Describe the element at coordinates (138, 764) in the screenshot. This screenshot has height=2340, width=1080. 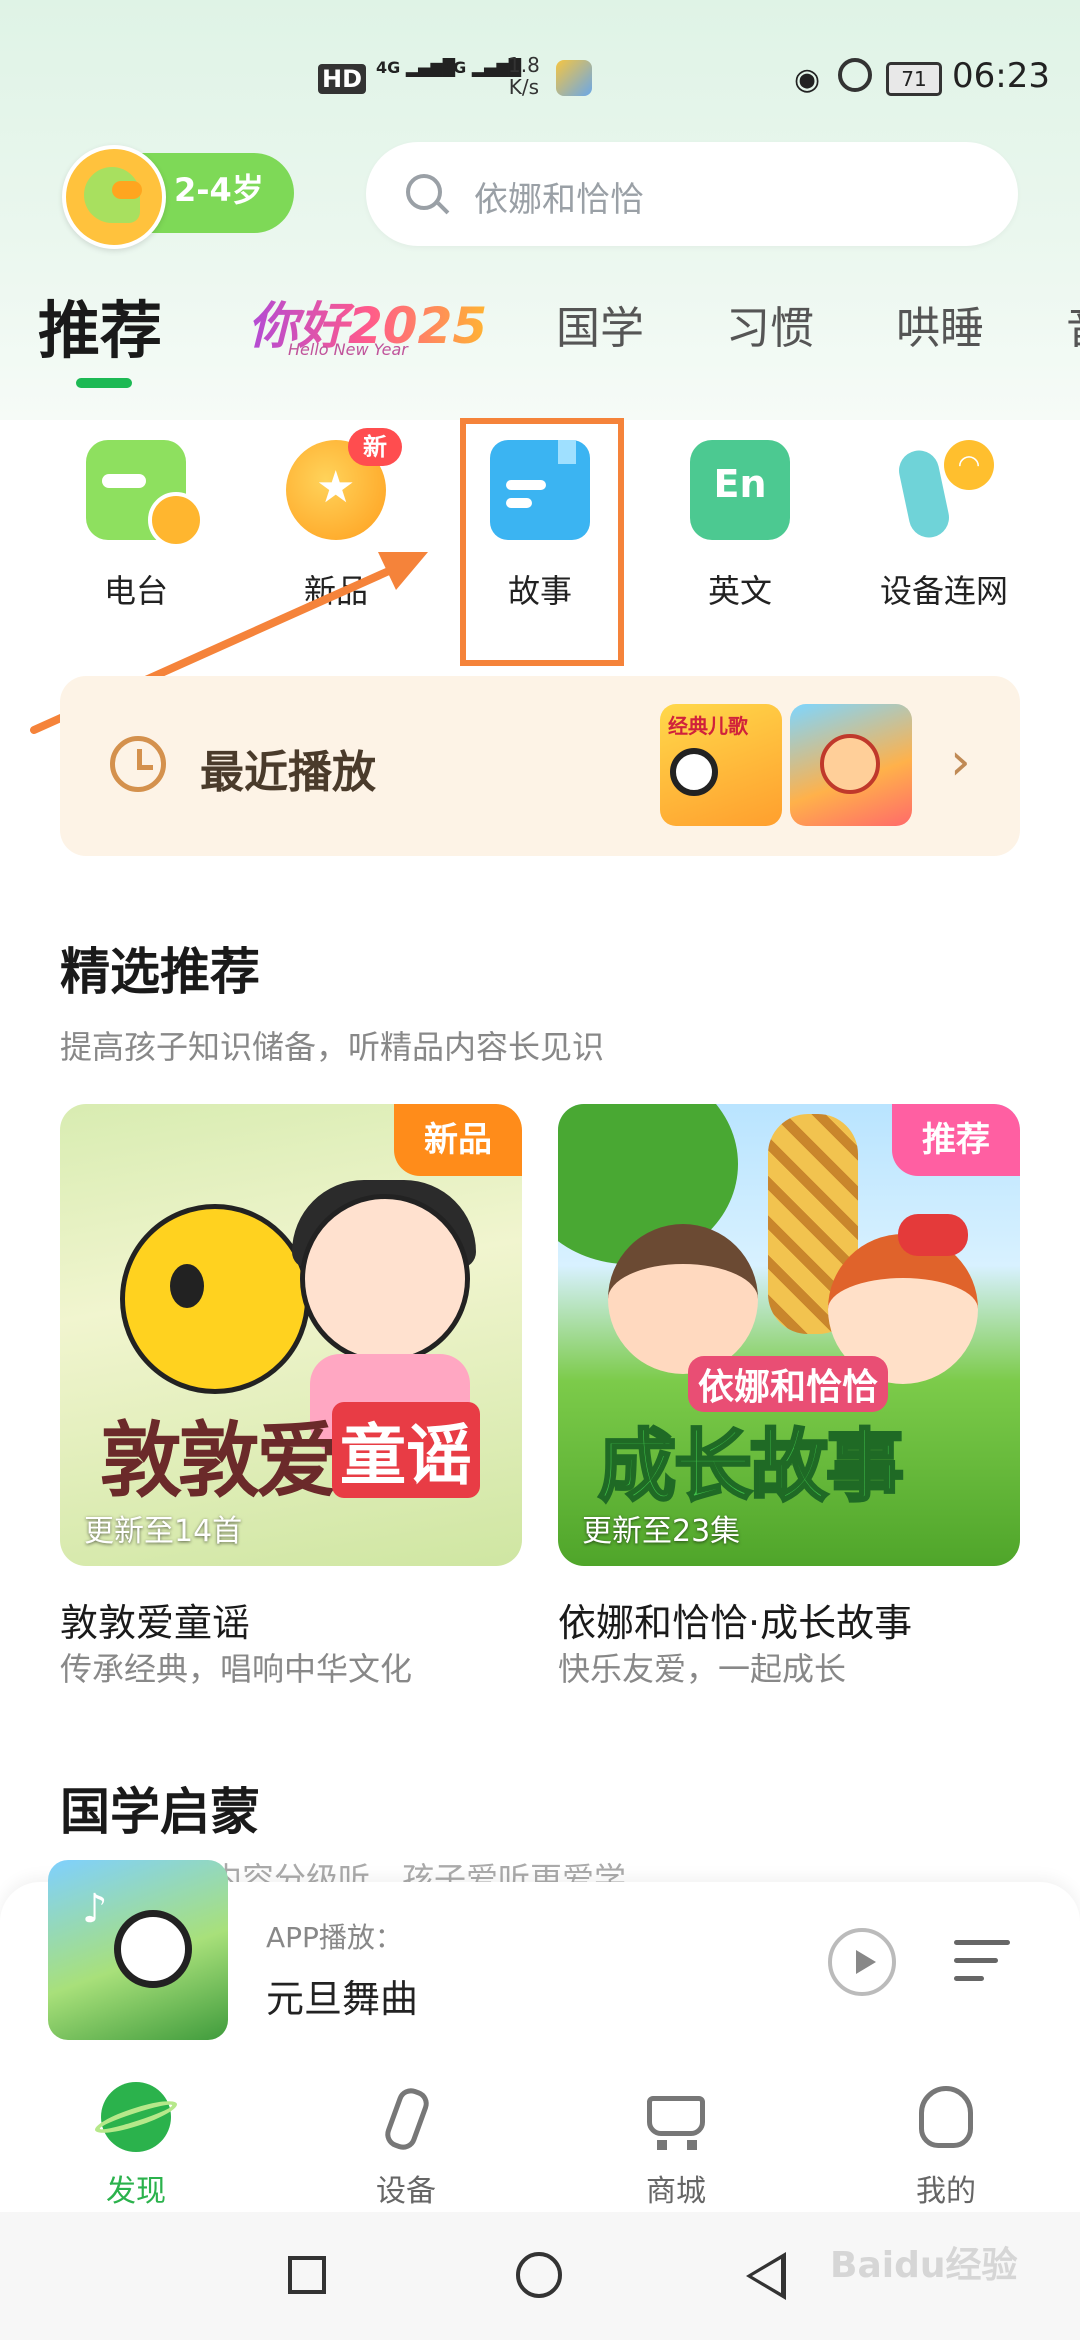
I see `clock-icon` at that location.